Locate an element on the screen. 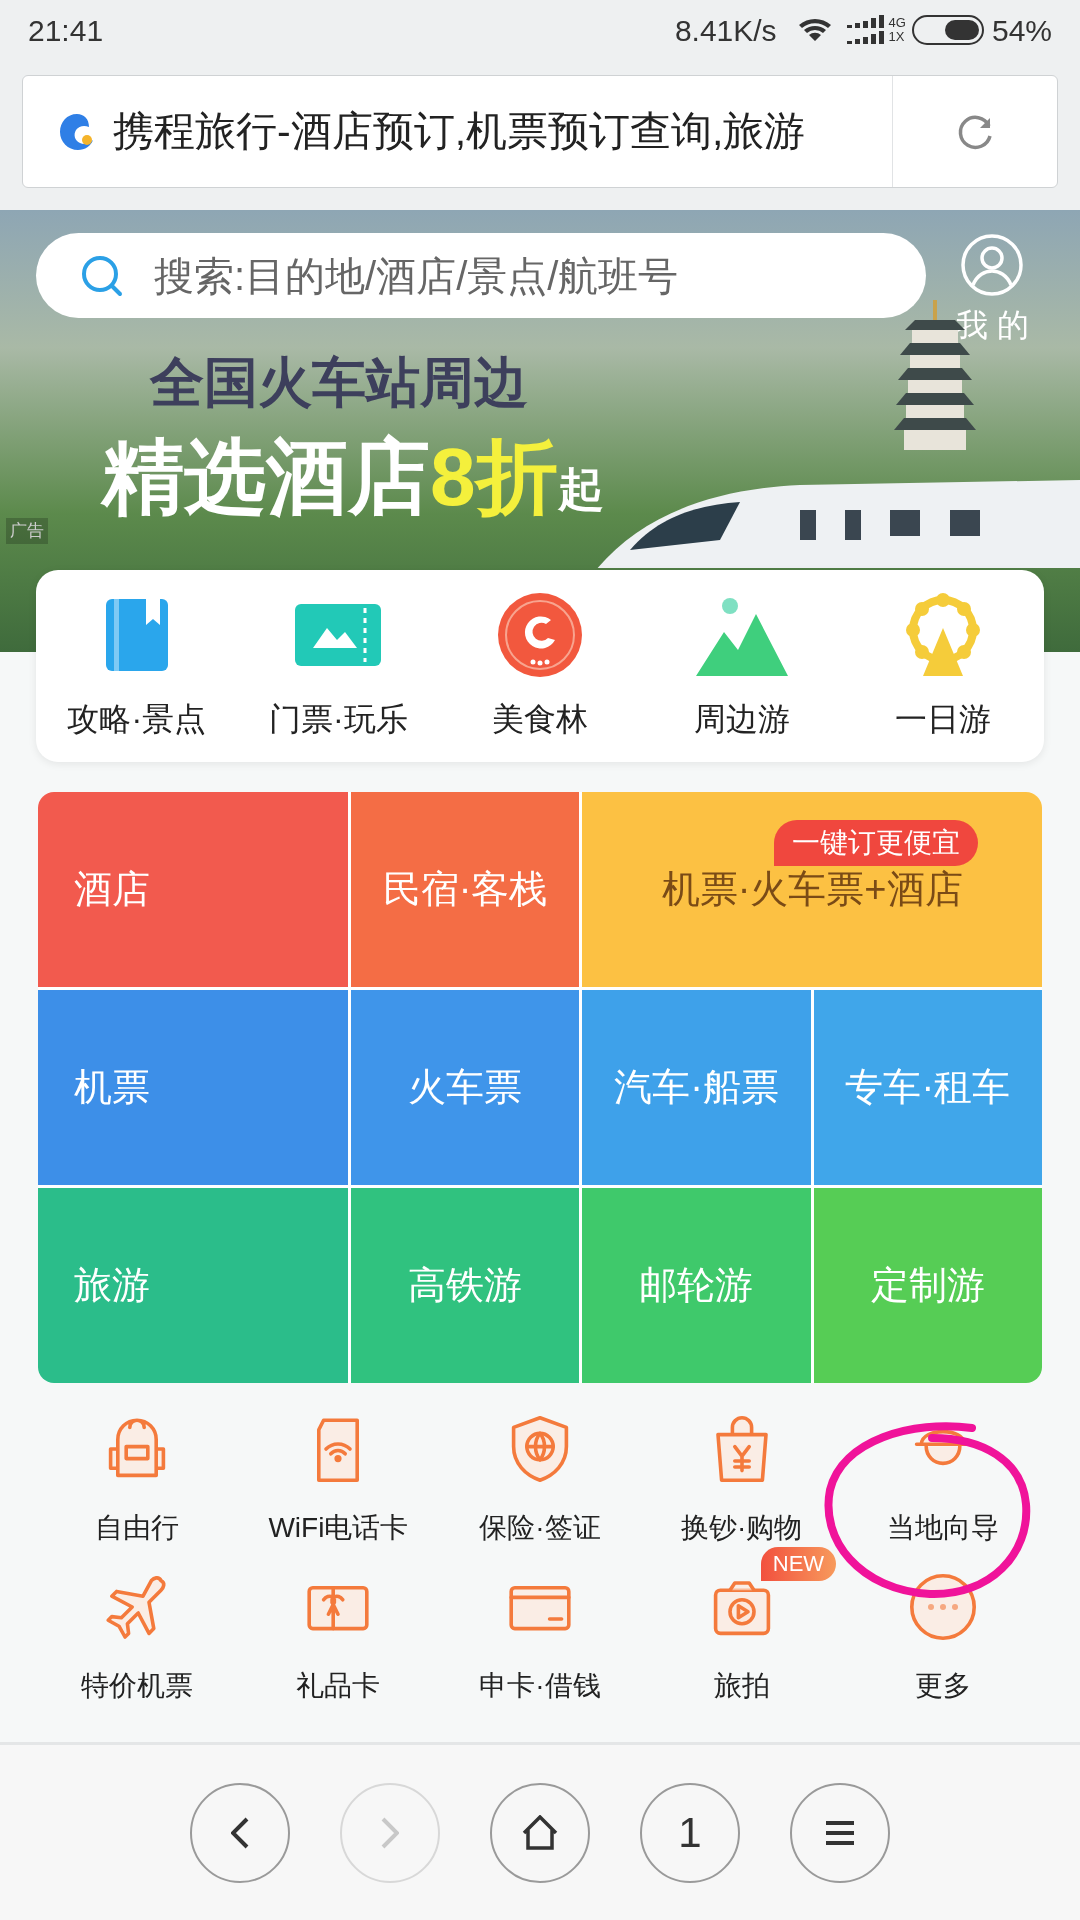 The image size is (1080, 1920). back-icon is located at coordinates (240, 1832).